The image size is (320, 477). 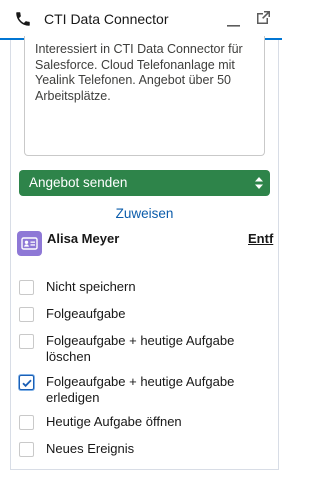 I want to click on assign-link: Zuweisen, so click(x=144, y=213).